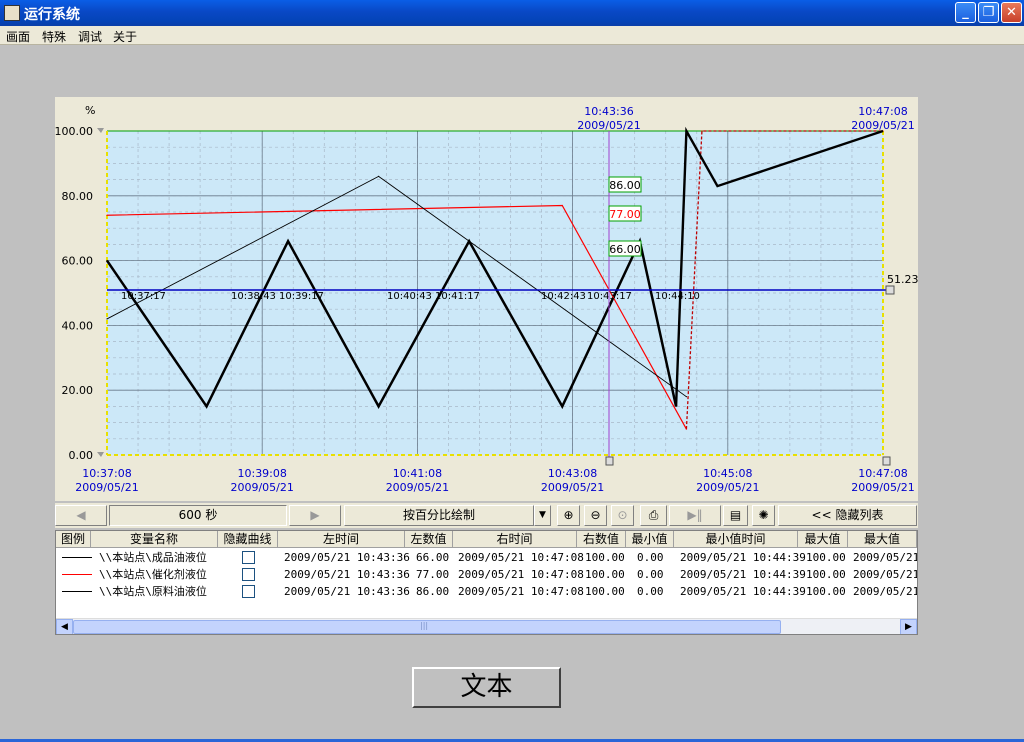 The width and height of the screenshot is (1024, 742). I want to click on right-handle, so click(886, 461).